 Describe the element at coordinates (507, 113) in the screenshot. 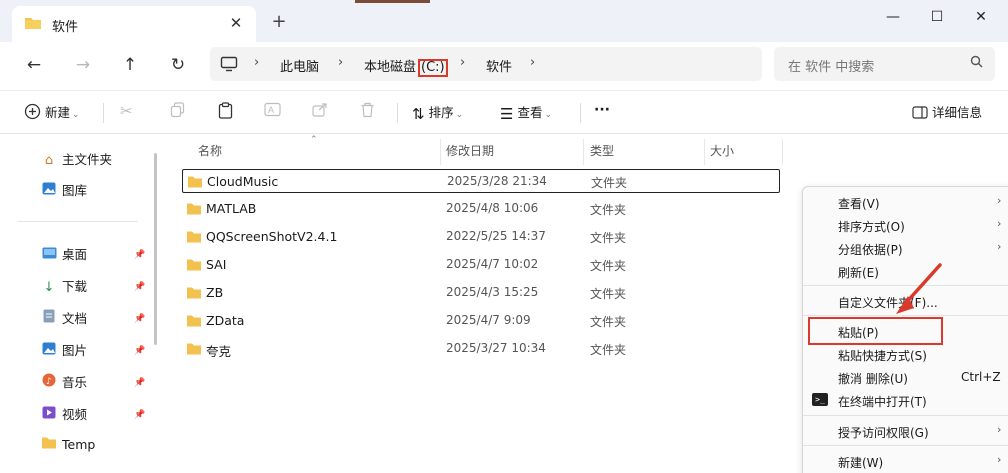

I see `view-lines-icon: ☰` at that location.